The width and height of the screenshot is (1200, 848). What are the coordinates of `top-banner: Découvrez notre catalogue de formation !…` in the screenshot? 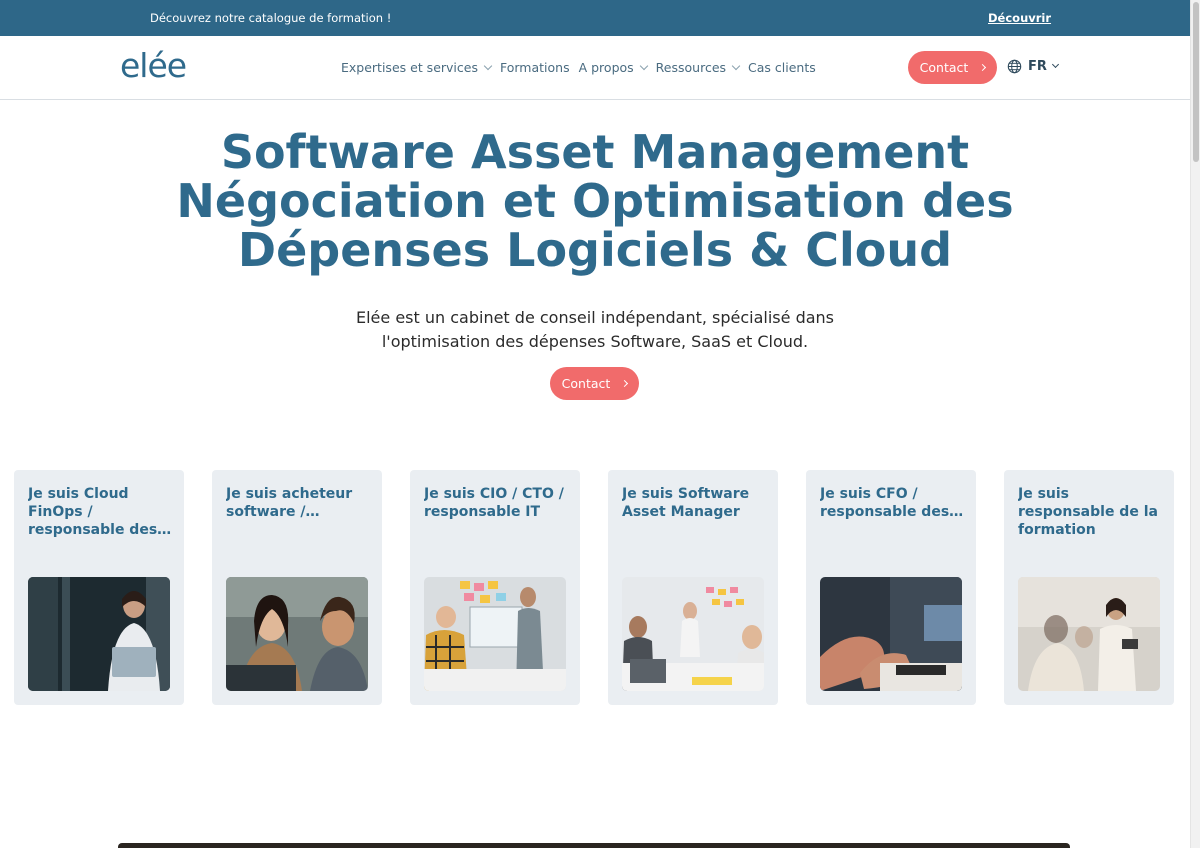 It's located at (595, 18).